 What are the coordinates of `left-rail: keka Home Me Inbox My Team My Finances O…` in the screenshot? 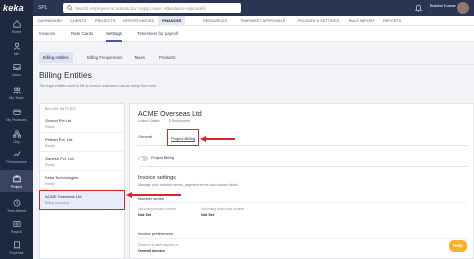 It's located at (16, 129).